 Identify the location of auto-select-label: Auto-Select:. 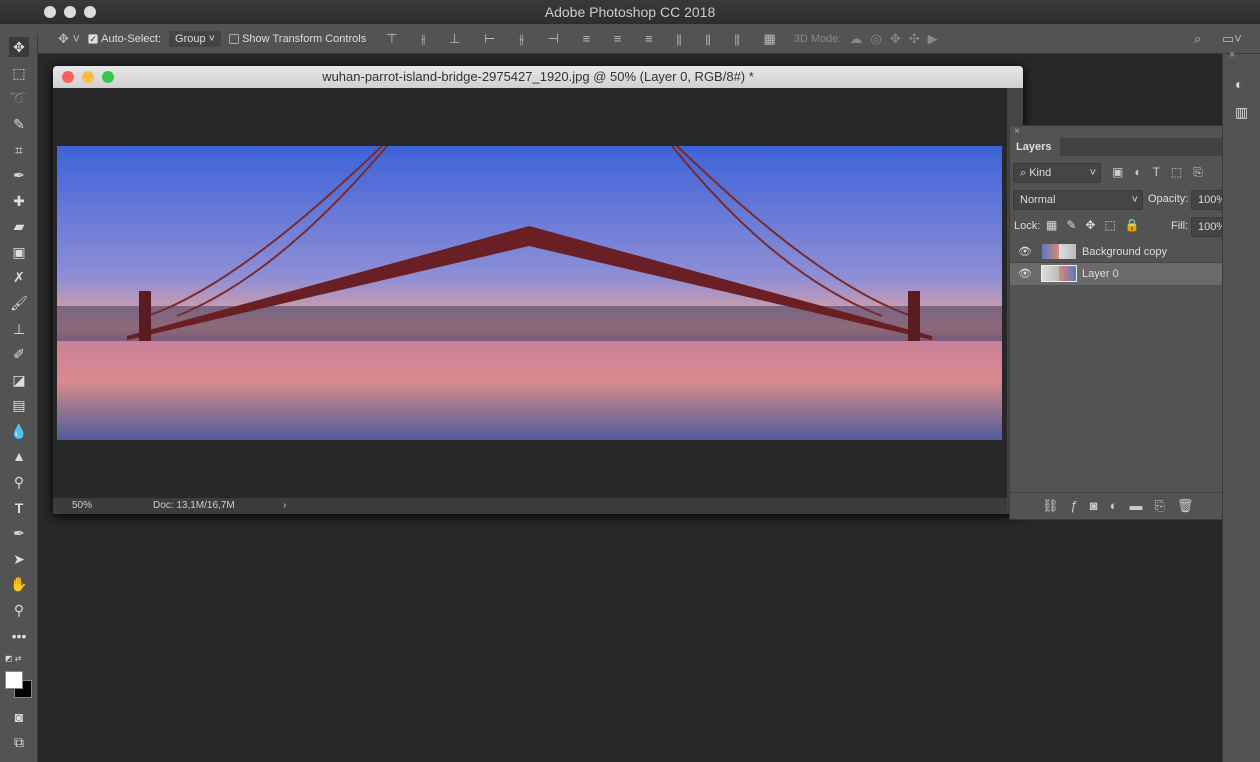
(131, 38).